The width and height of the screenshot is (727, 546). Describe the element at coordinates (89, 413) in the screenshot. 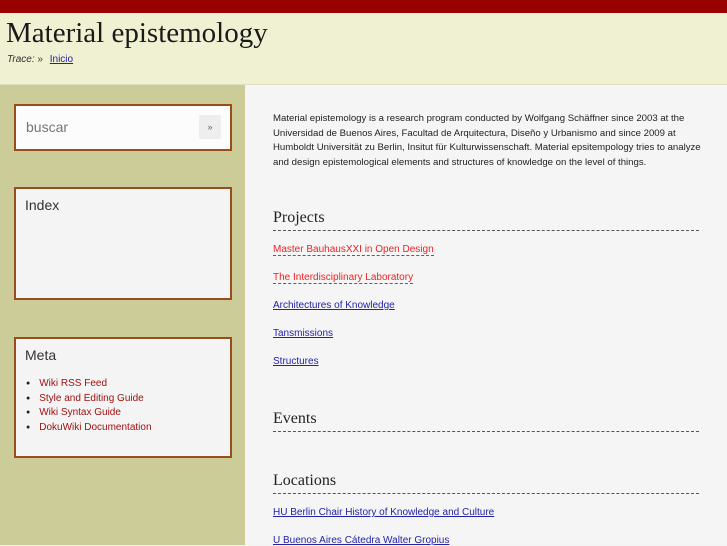

I see `meta-link-syntax-guide: Wiki Syntax Guide` at that location.